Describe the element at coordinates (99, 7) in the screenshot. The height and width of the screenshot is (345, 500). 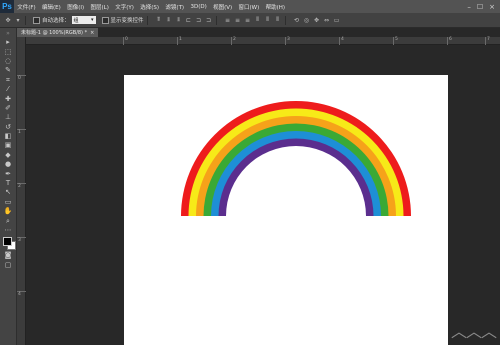
I see `menu-layer: 图层(L)` at that location.